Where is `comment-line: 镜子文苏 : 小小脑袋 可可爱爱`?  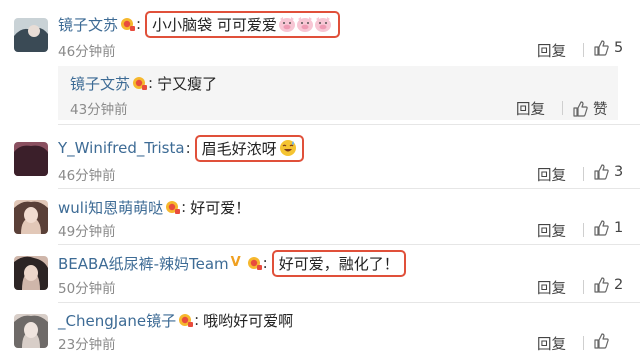
comment-line: 镜子文苏 : 小小脑袋 可可爱爱 is located at coordinates (199, 24).